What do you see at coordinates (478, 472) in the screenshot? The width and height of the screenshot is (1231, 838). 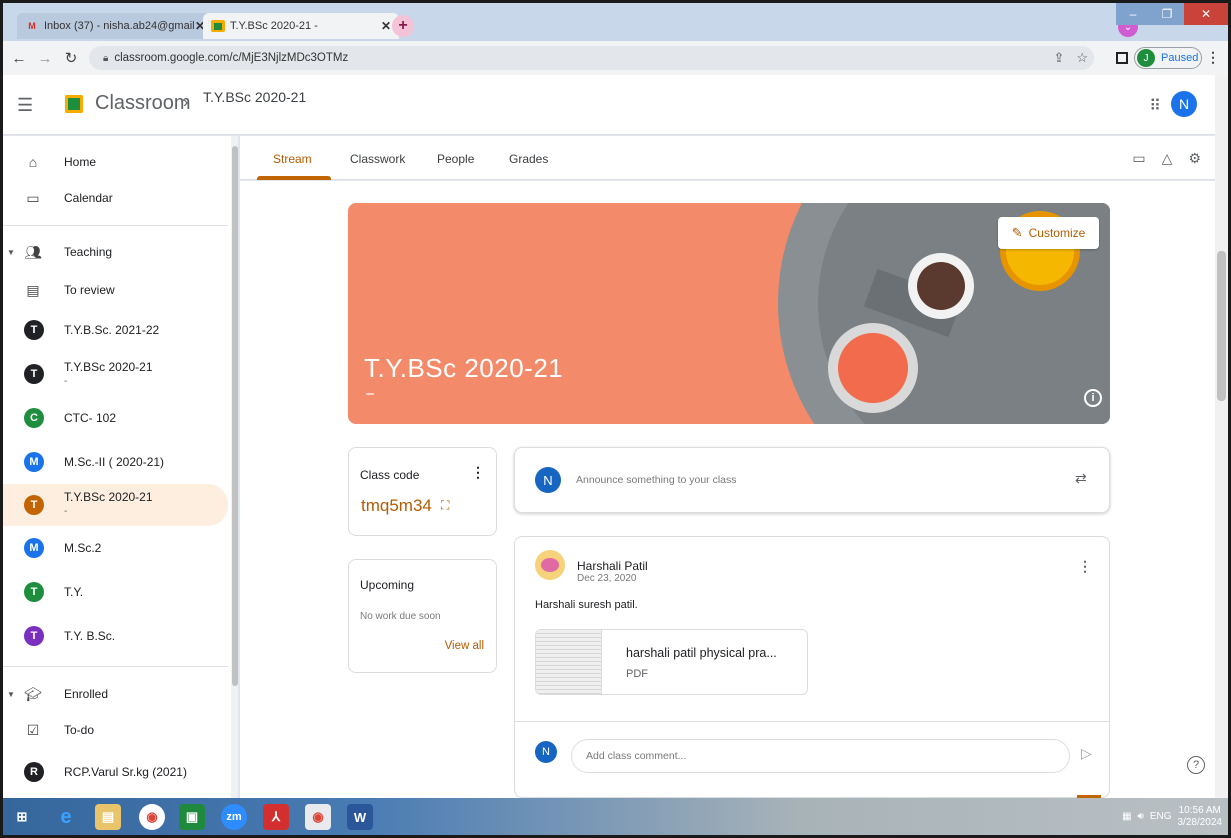 I see `more-options-icon: ⋮` at bounding box center [478, 472].